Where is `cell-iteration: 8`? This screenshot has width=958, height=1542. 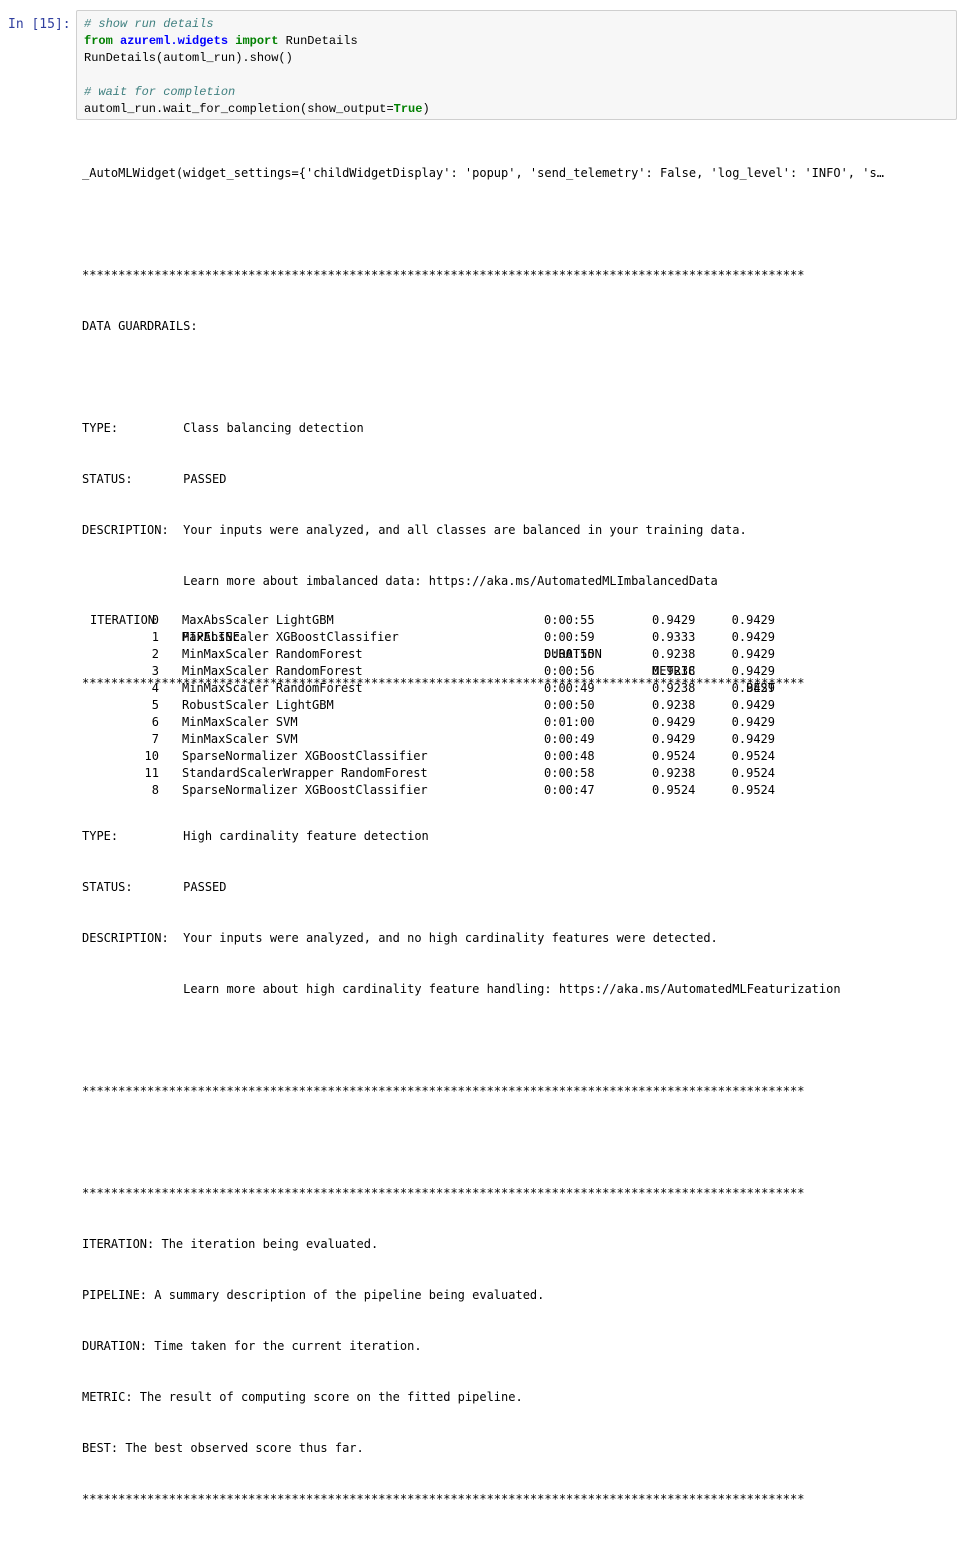
cell-iteration: 8 is located at coordinates (155, 790).